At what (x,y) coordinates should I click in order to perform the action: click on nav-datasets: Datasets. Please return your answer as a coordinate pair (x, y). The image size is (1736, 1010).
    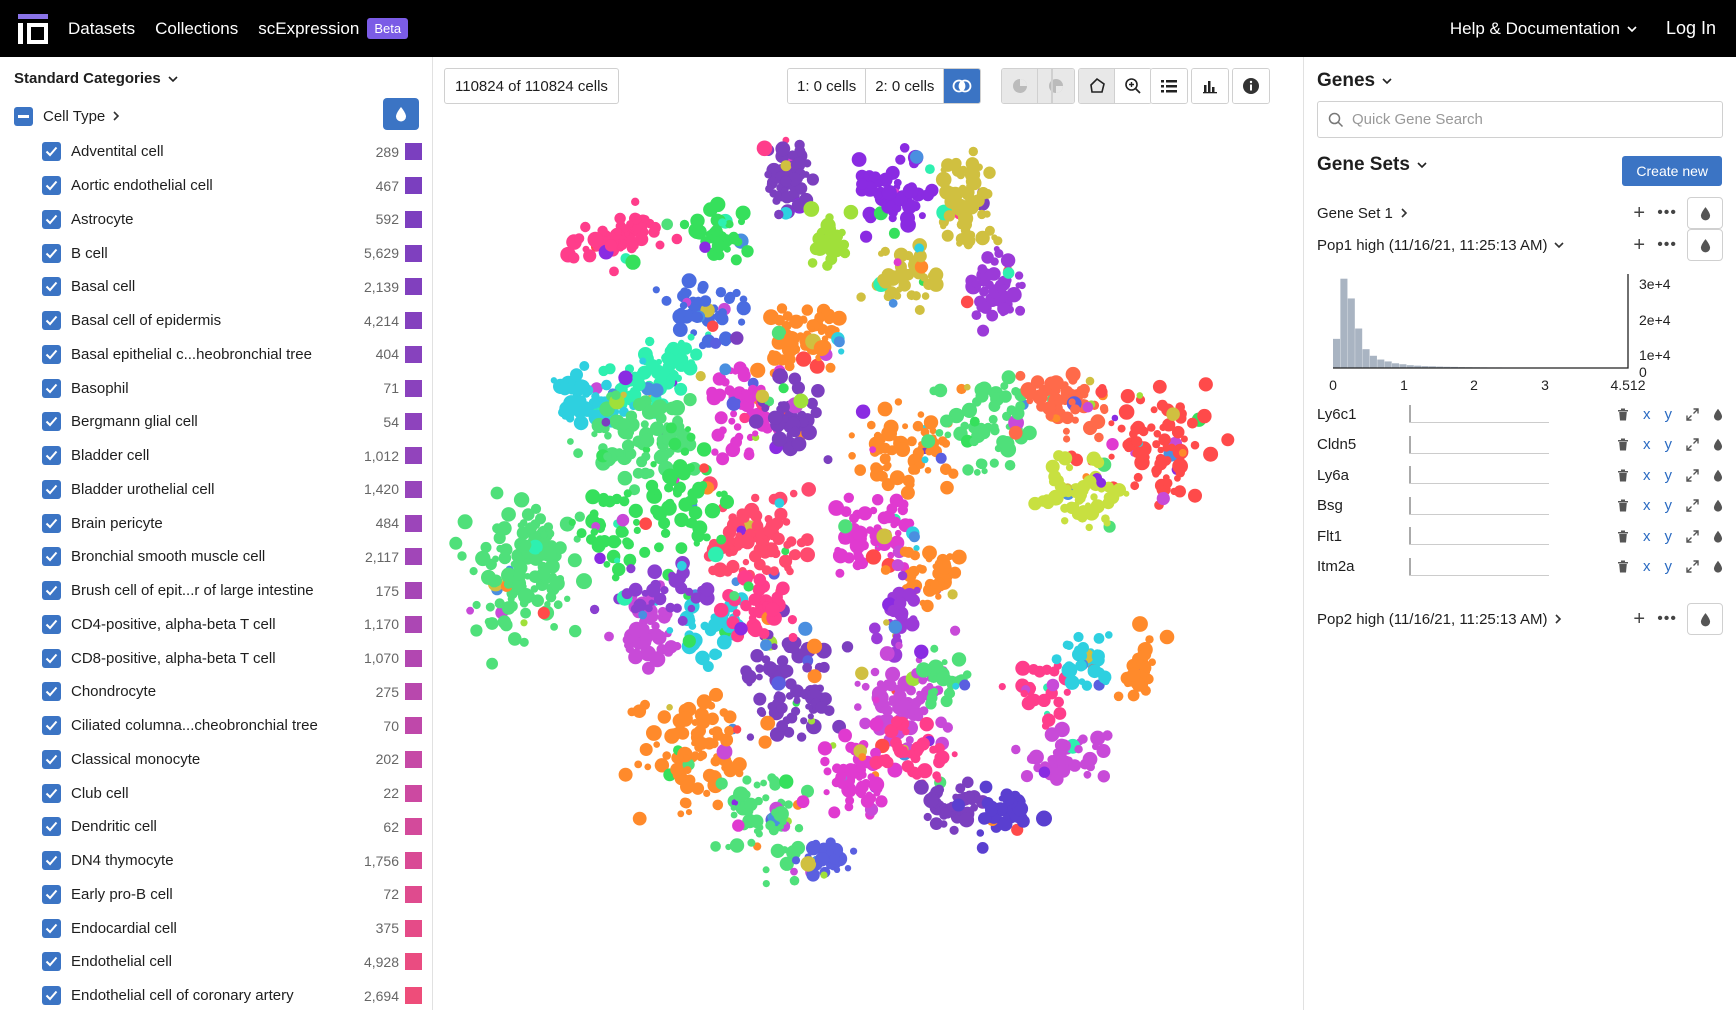
    Looking at the image, I should click on (101, 29).